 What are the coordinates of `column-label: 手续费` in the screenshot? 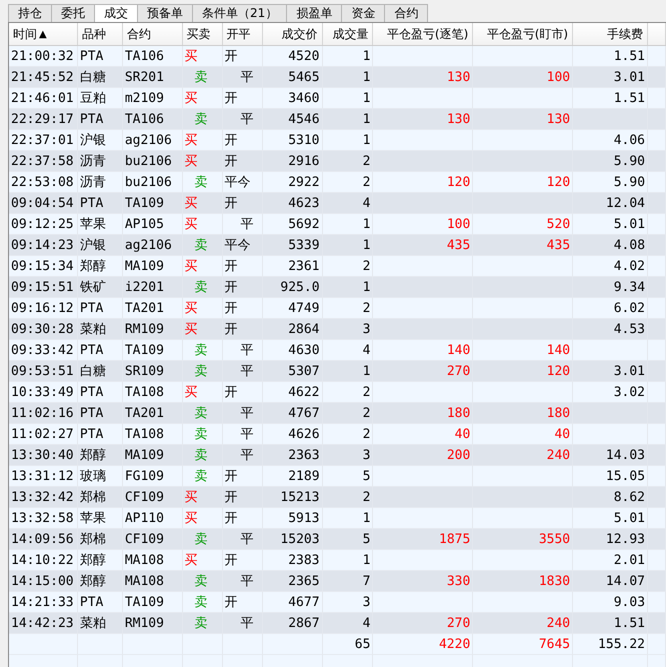 It's located at (625, 34).